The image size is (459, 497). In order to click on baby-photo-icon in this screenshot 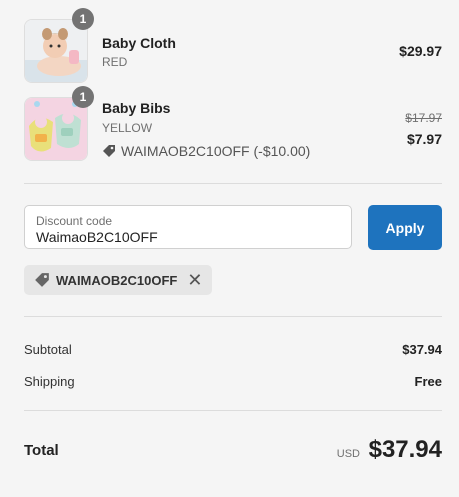, I will do `click(56, 51)`.